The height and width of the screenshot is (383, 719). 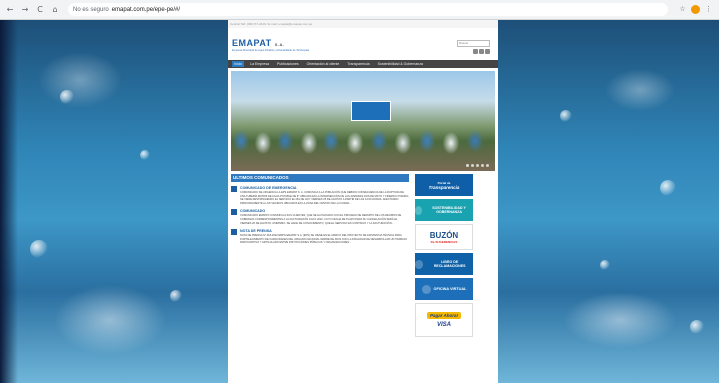 I want to click on slider-photo, so click(x=363, y=142).